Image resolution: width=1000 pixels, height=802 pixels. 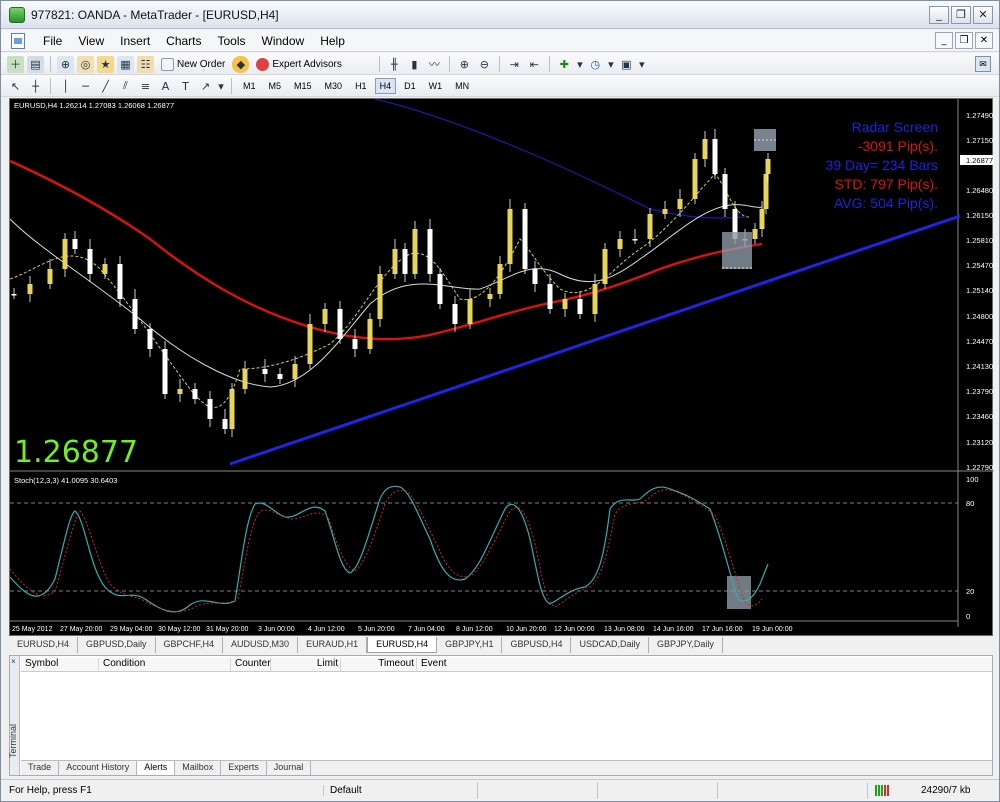 I want to click on chart-tab: GBPJPY,H1, so click(x=470, y=645).